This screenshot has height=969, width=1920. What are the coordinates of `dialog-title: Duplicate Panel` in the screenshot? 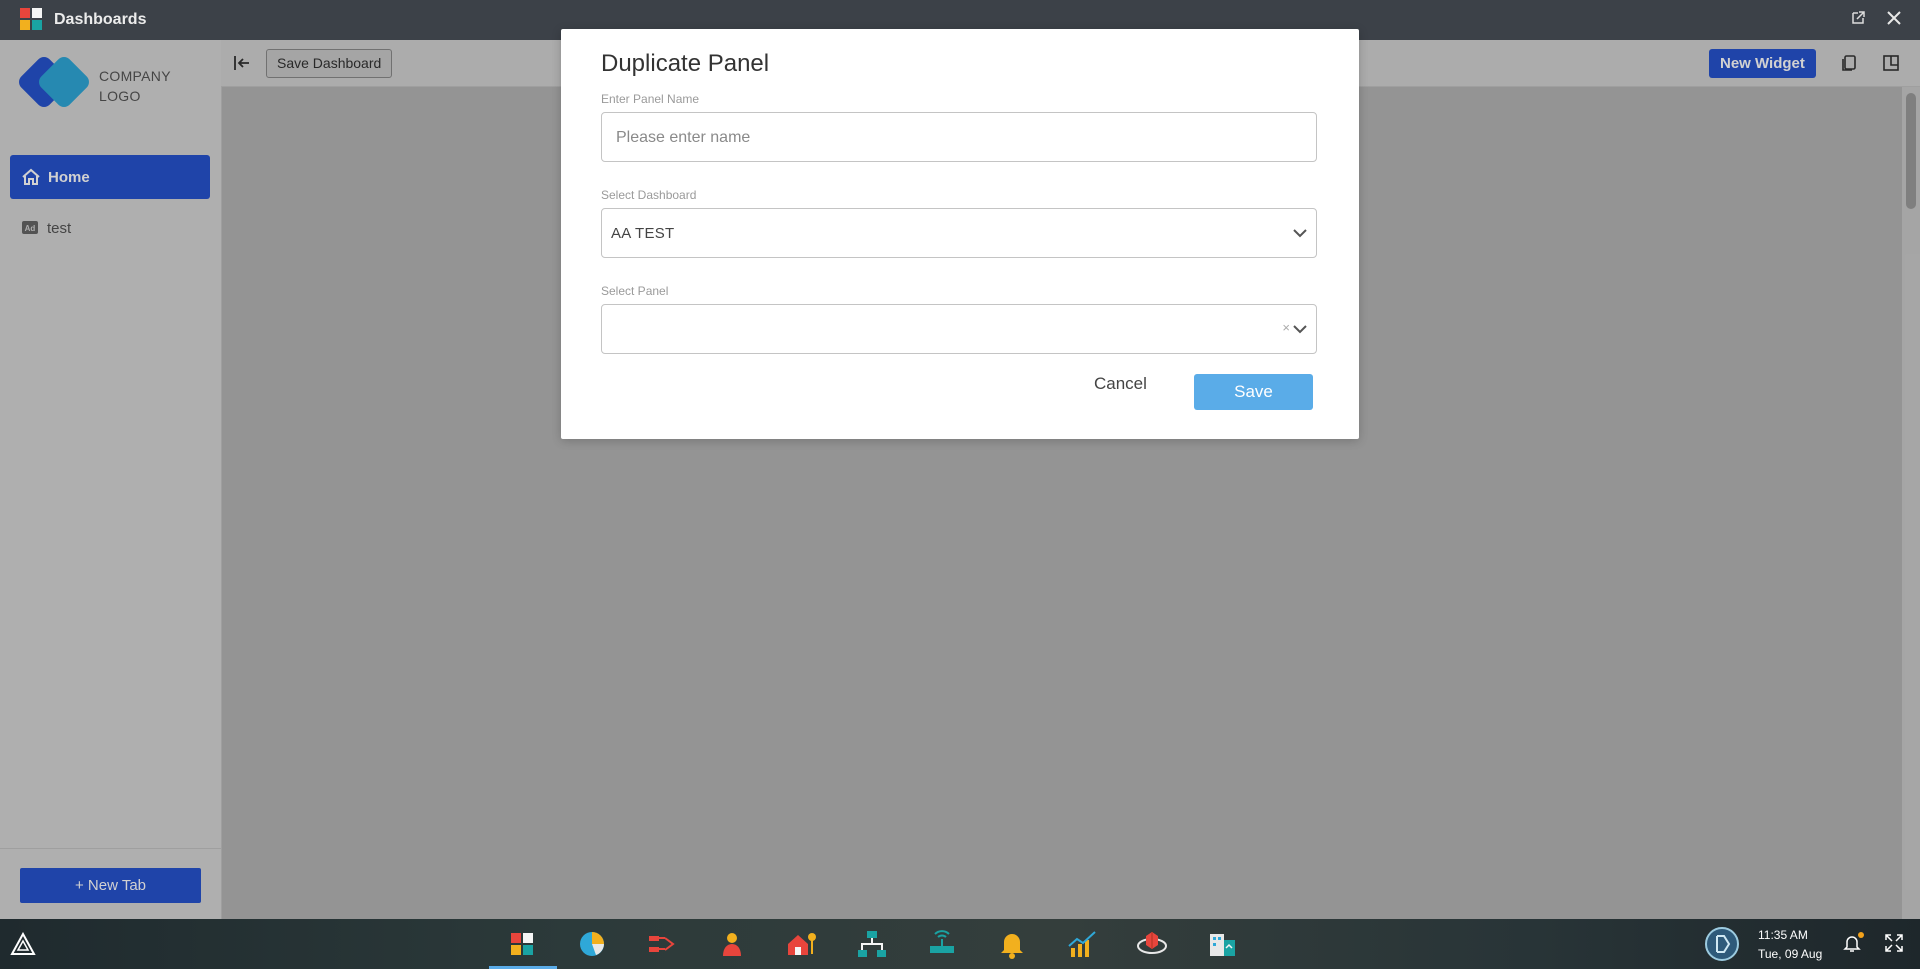 It's located at (685, 63).